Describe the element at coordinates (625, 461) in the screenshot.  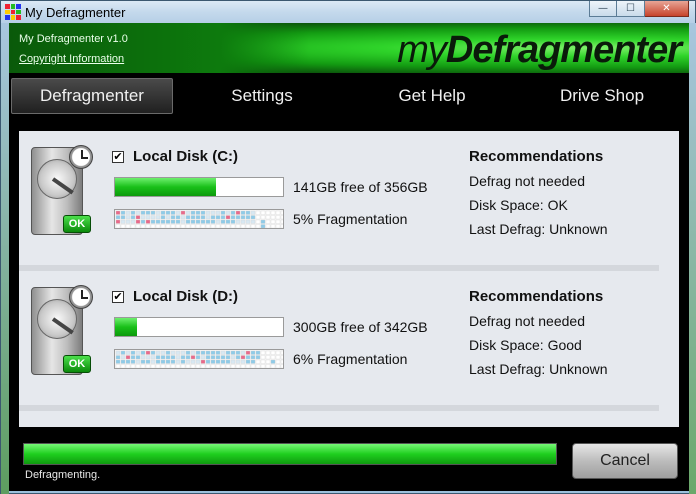
I see `cancel-button: Cancel` at that location.